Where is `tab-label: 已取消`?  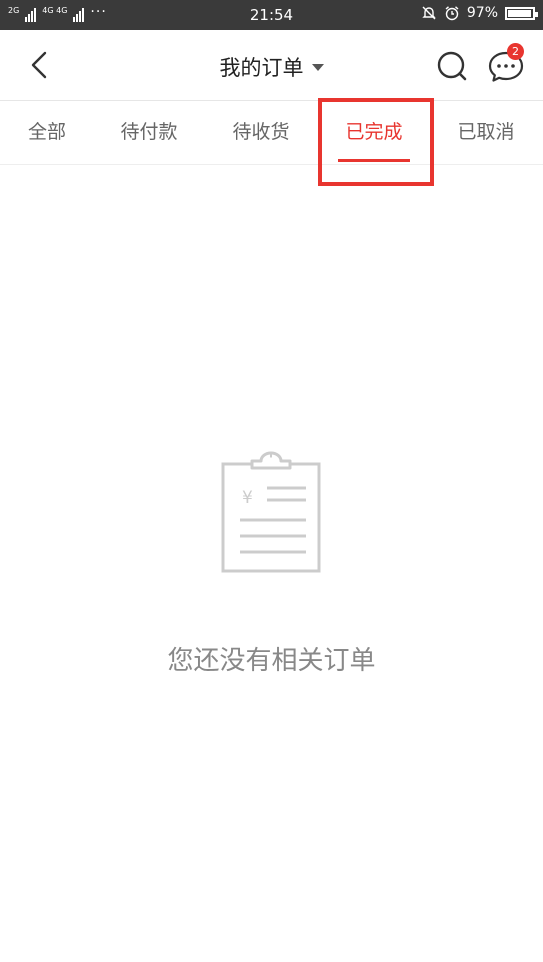 tab-label: 已取消 is located at coordinates (486, 132).